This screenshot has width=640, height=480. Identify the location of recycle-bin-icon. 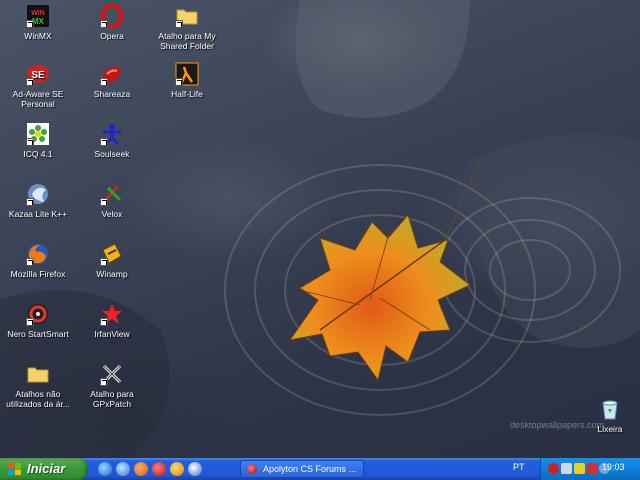
(610, 410).